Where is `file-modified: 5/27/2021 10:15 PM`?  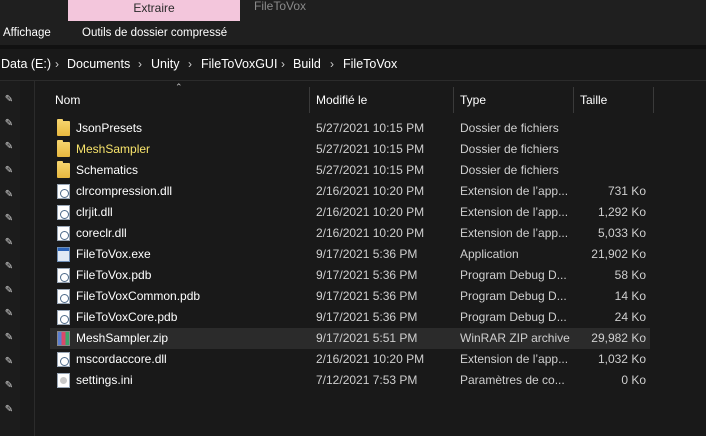 file-modified: 5/27/2021 10:15 PM is located at coordinates (370, 128).